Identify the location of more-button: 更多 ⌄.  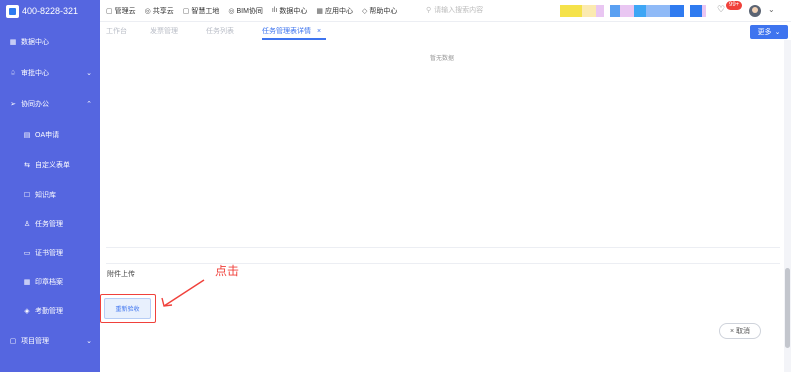
(769, 32).